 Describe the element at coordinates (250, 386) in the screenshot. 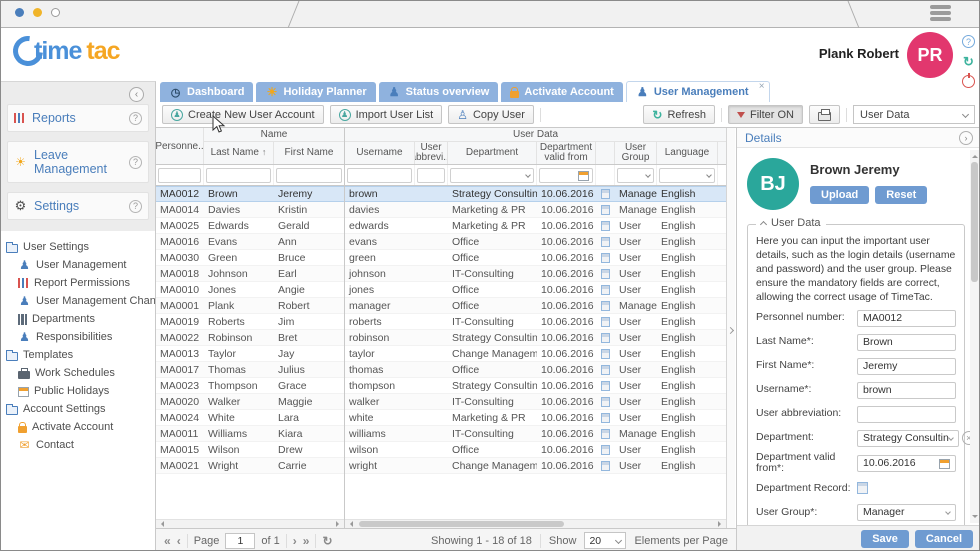

I see `table-row: MA0023 Thompson Grace` at that location.